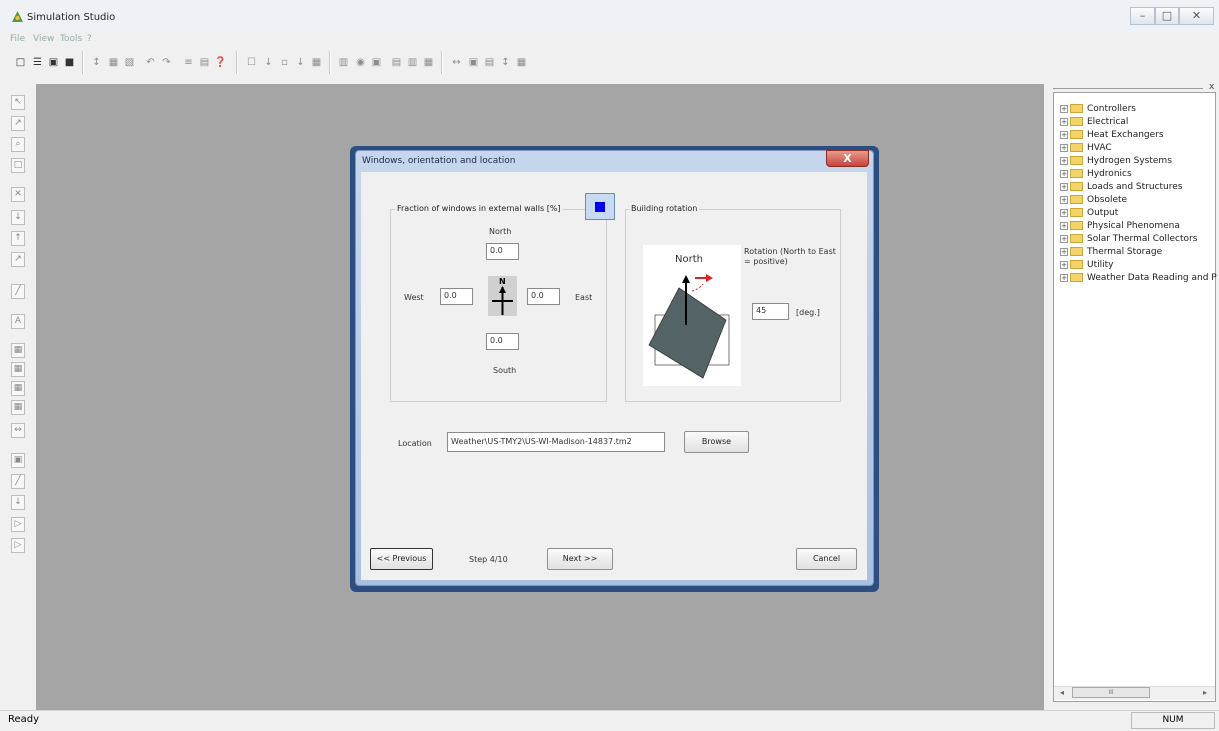 The height and width of the screenshot is (731, 1219). Describe the element at coordinates (18, 460) in the screenshot. I see `box-tool-icon: ▣` at that location.